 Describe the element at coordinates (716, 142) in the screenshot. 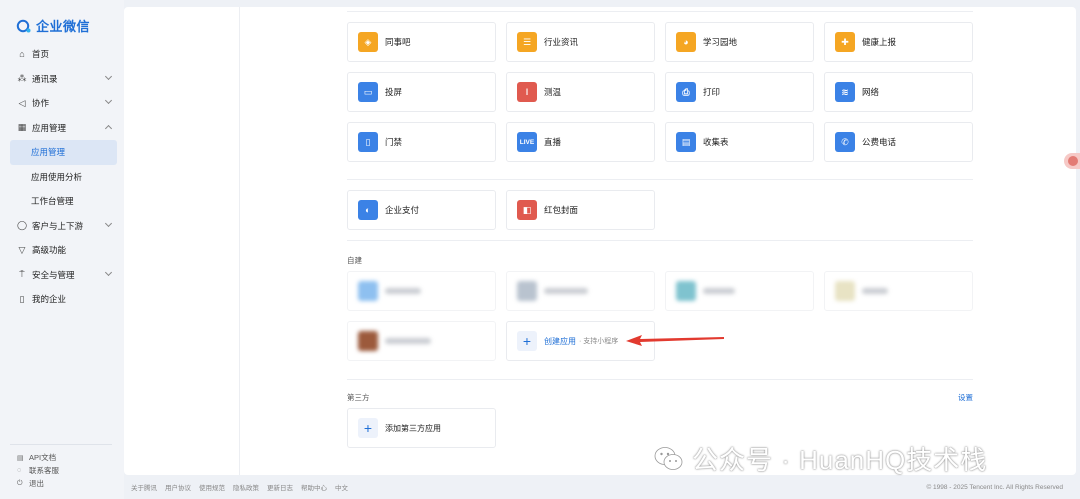

I see `app-card-label: 收集表` at that location.